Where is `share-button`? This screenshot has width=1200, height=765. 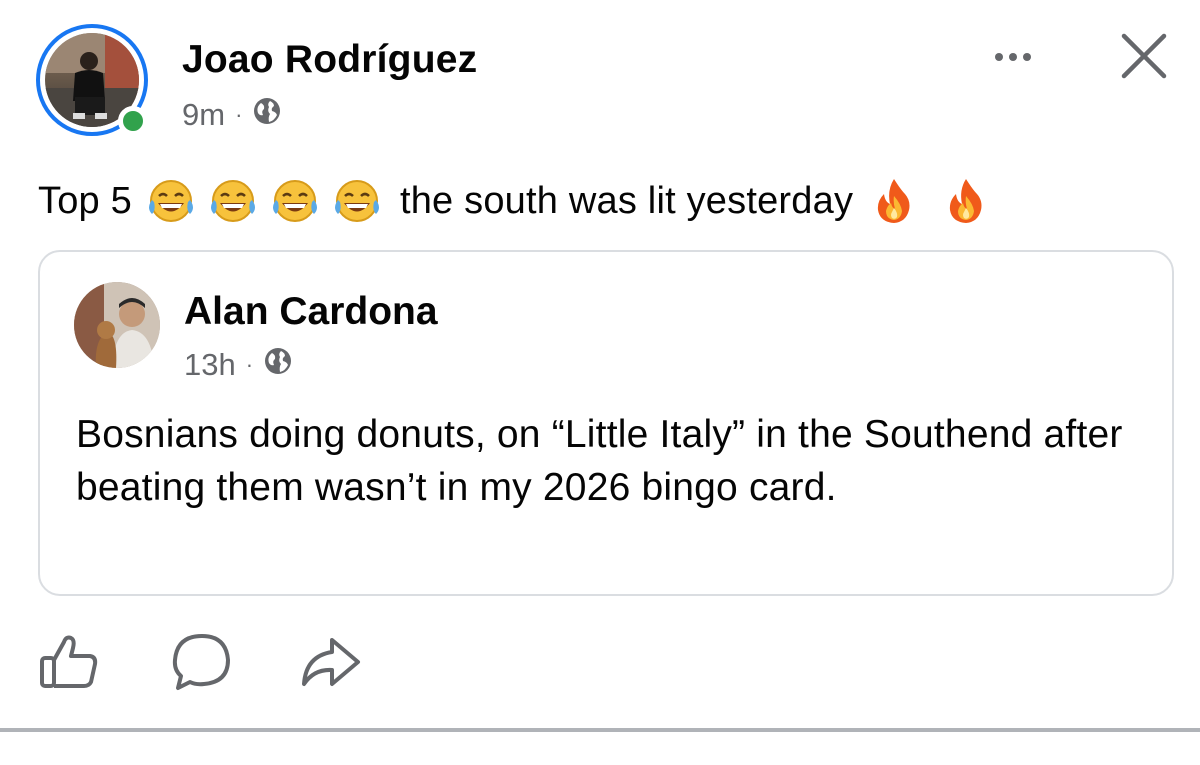 share-button is located at coordinates (330, 662).